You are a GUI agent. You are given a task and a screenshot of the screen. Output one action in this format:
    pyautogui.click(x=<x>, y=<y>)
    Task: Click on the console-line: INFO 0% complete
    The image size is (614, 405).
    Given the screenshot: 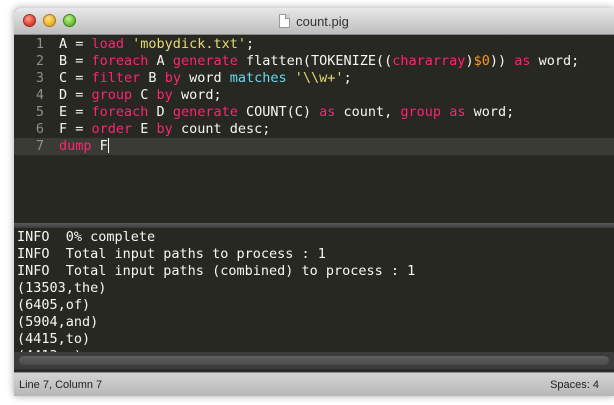 What is the action you would take?
    pyautogui.click(x=86, y=237)
    